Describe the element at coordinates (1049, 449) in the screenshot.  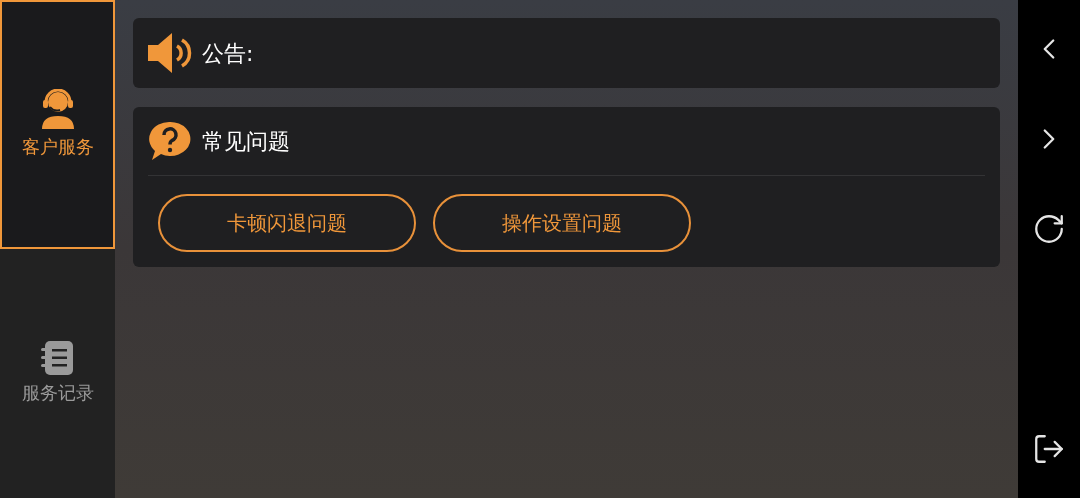
I see `exit-icon` at that location.